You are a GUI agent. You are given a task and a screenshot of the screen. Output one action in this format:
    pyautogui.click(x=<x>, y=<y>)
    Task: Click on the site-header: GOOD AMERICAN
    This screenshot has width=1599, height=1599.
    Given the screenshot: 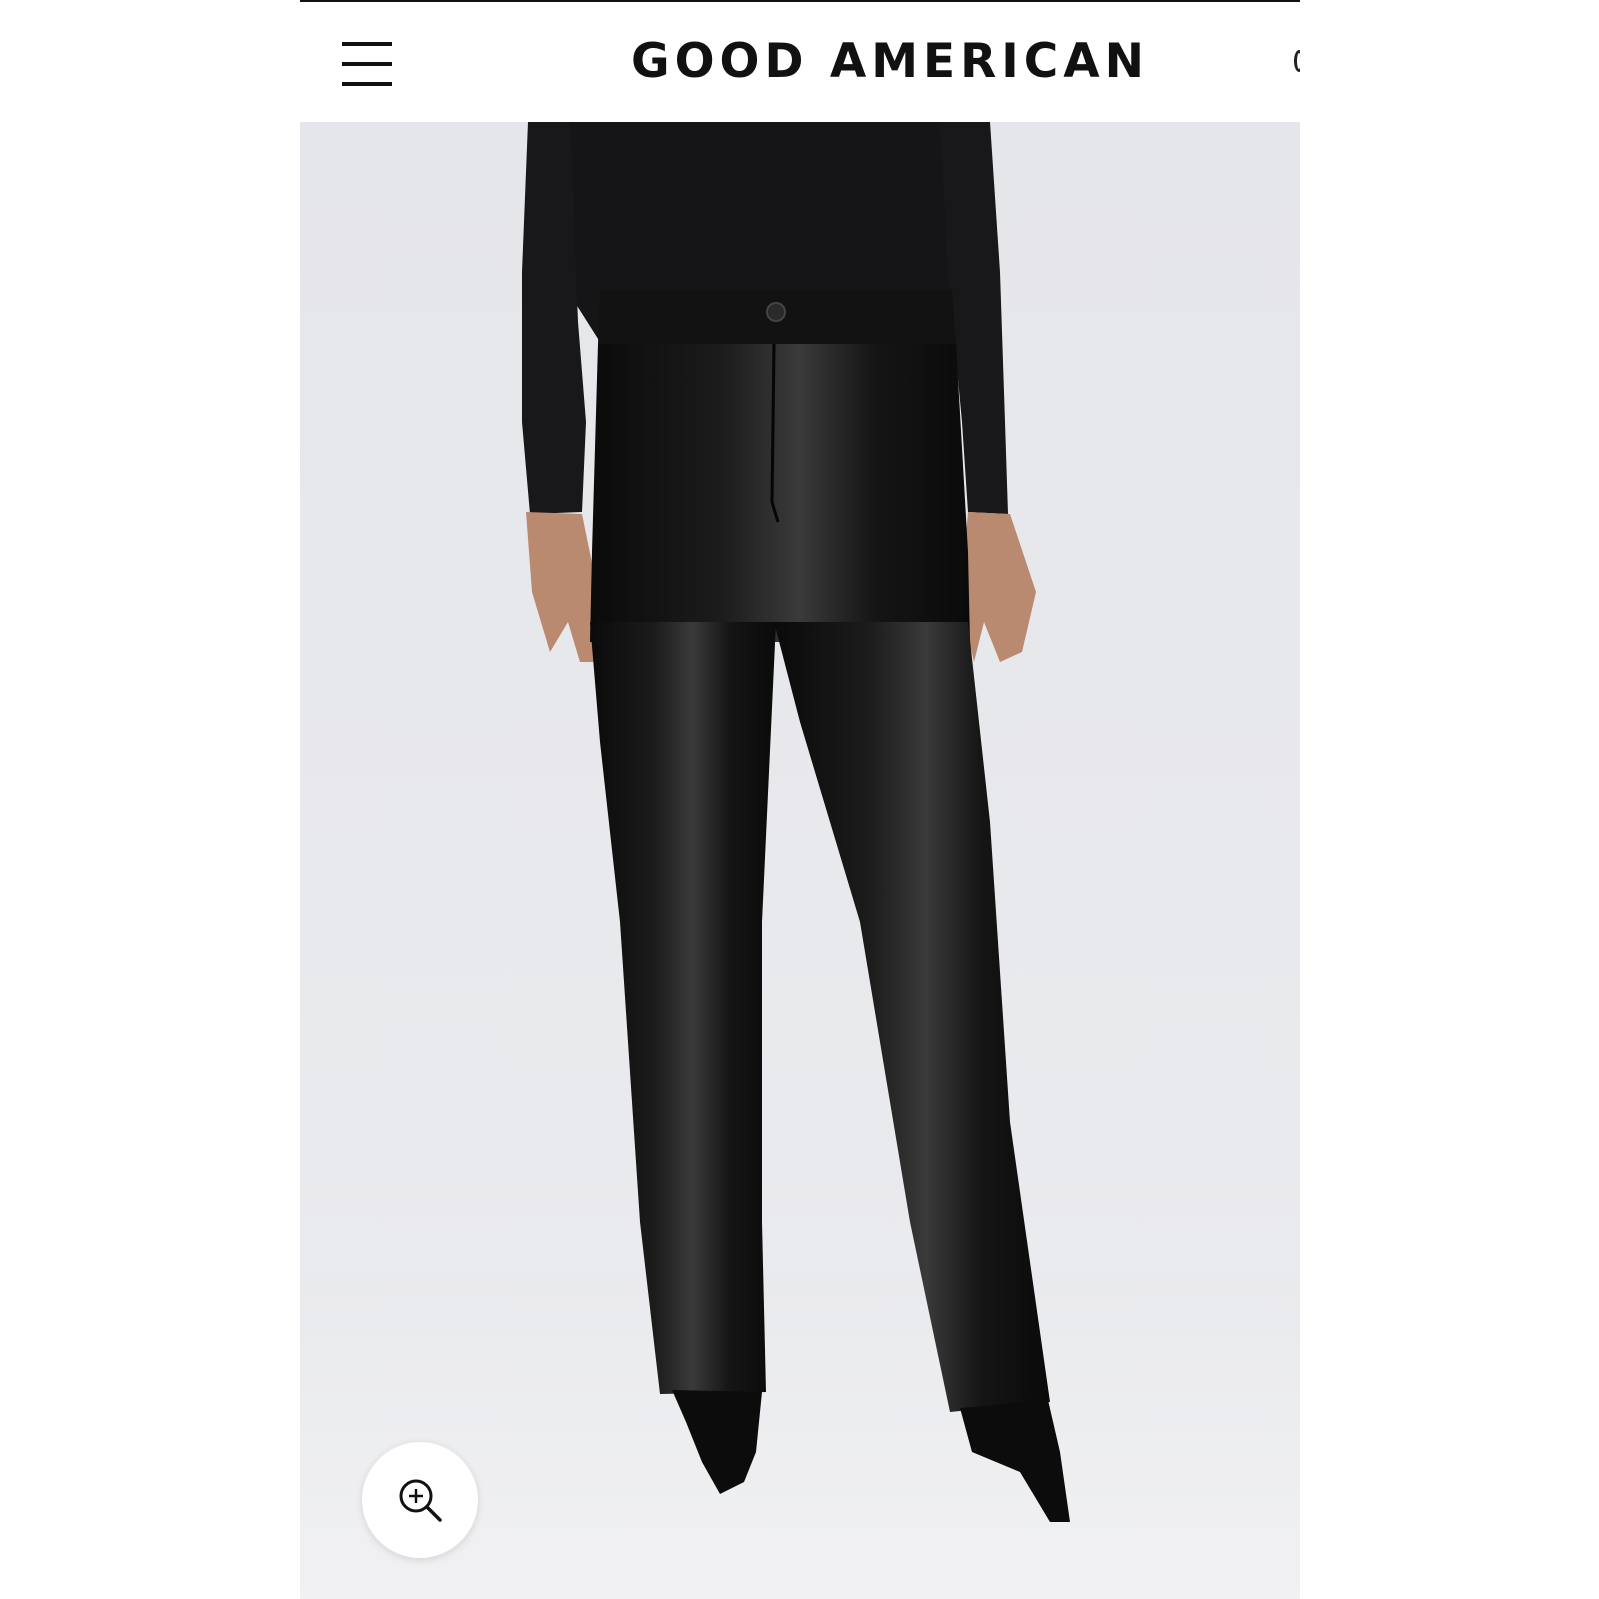 What is the action you would take?
    pyautogui.click(x=800, y=62)
    